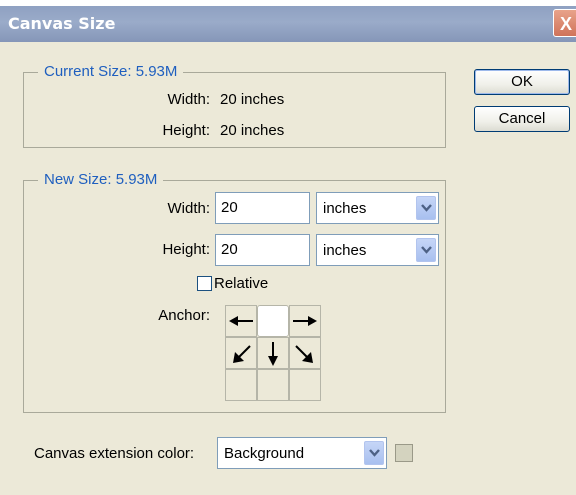  I want to click on extension-color-select: Background, so click(302, 453).